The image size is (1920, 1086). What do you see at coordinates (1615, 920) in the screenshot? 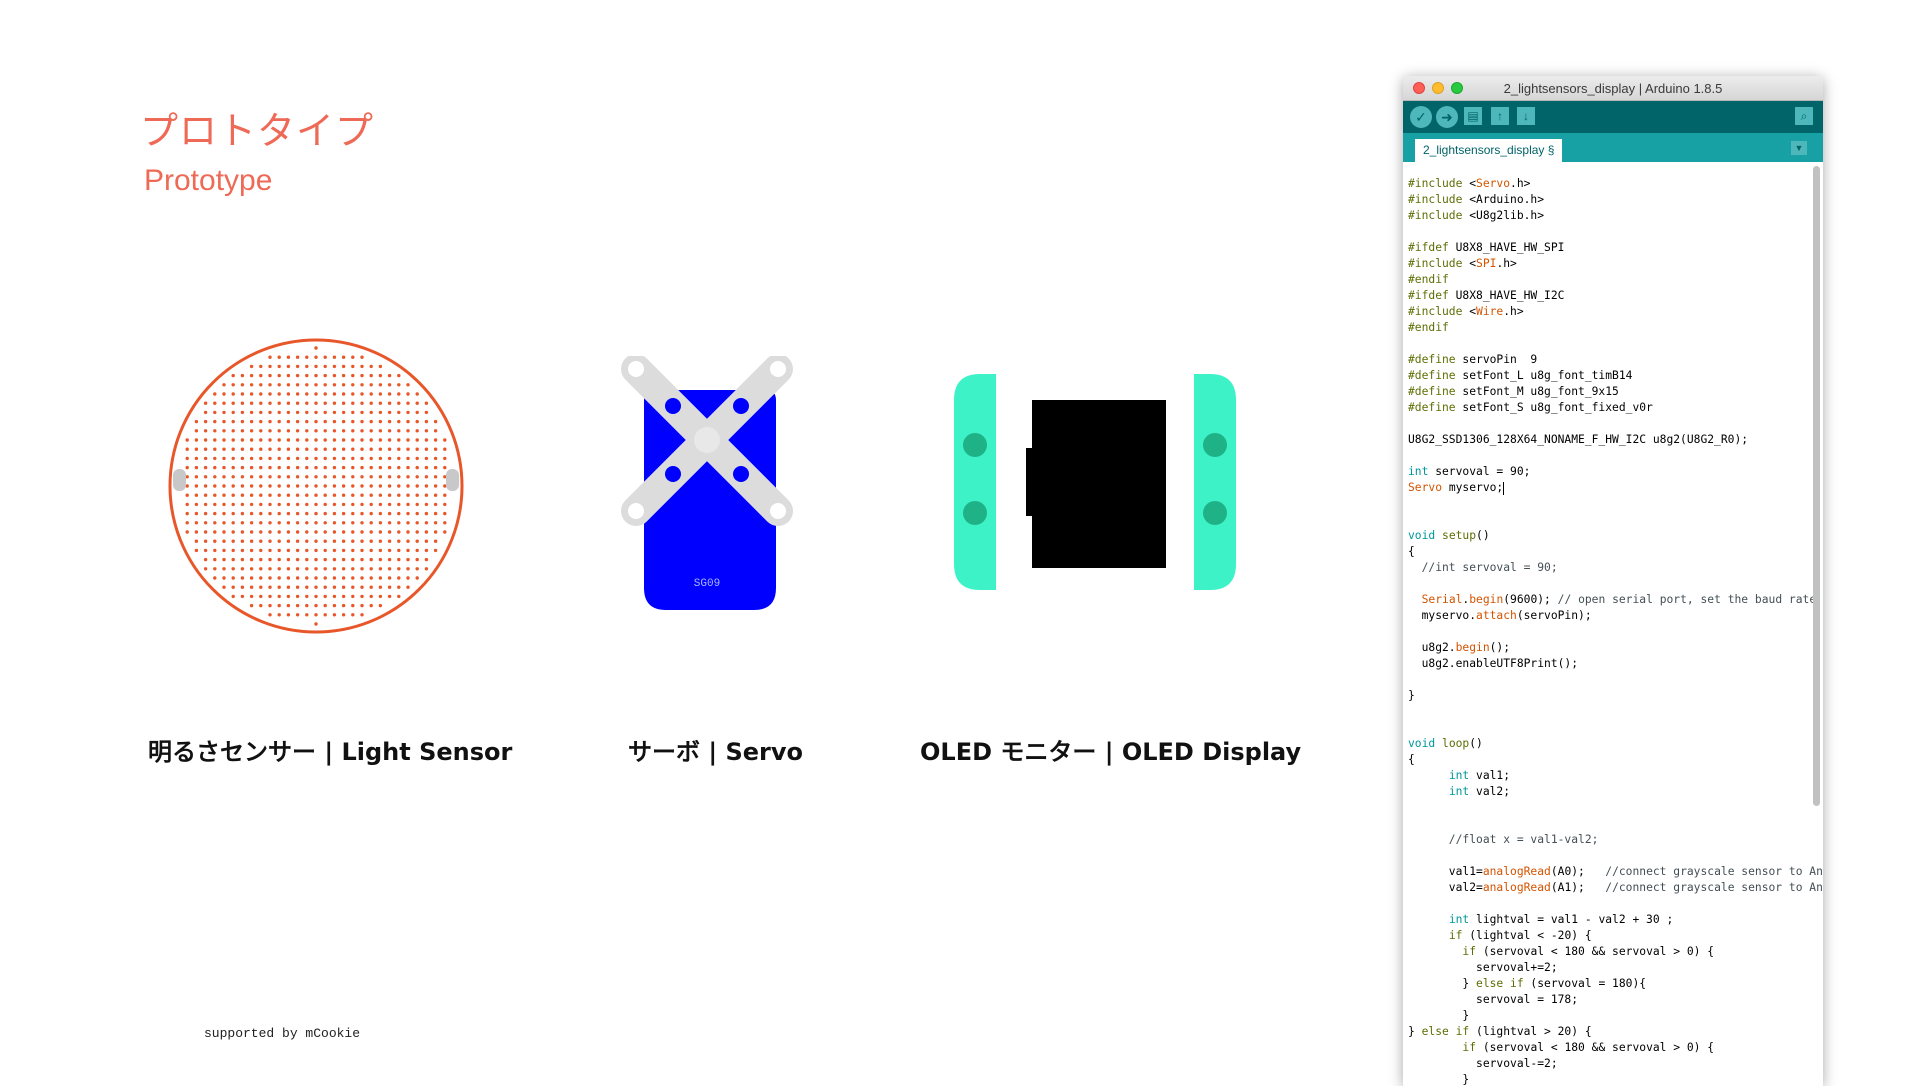
I see `code-line: int lightval = val1 - val2 + 30 ;` at bounding box center [1615, 920].